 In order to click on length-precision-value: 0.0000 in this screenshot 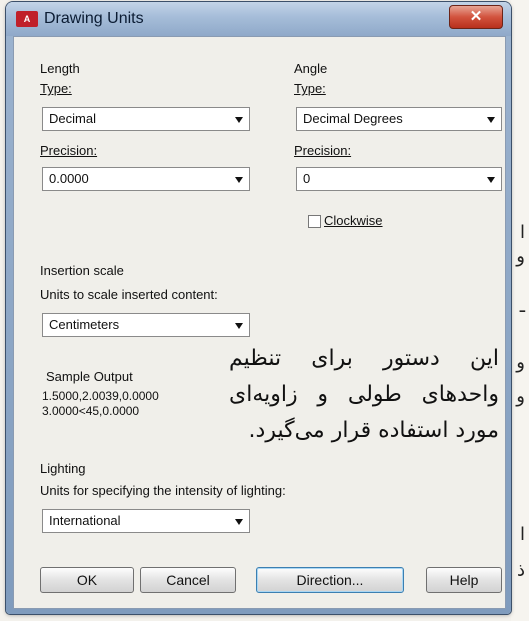, I will do `click(69, 178)`.